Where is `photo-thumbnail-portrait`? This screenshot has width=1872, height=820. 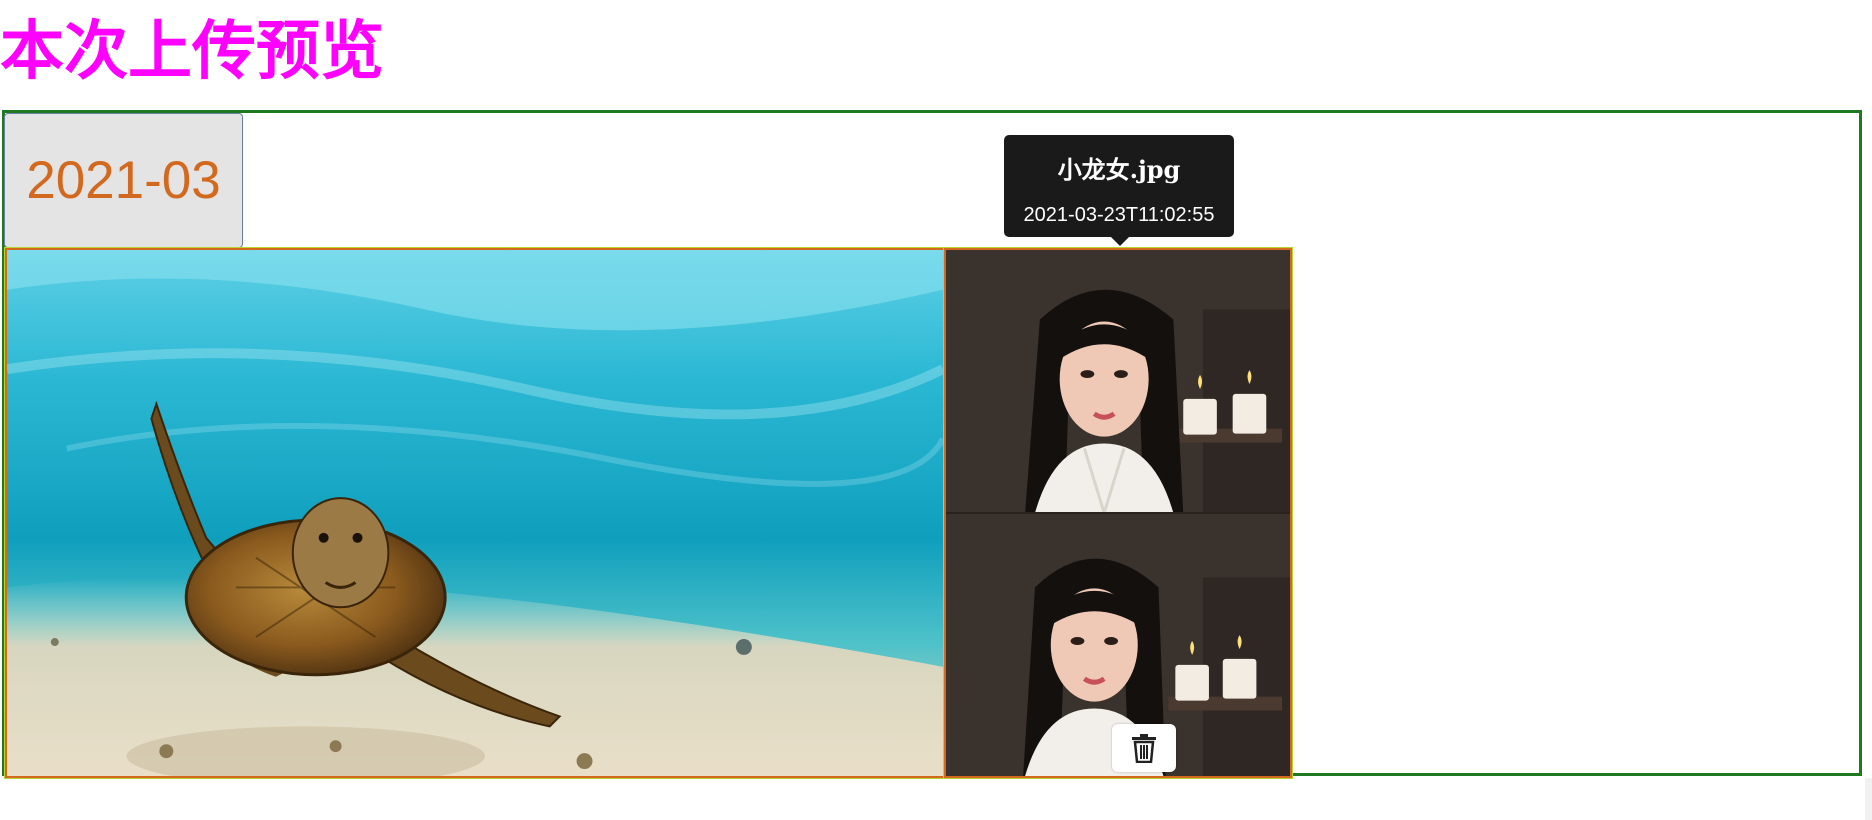
photo-thumbnail-portrait is located at coordinates (1118, 513).